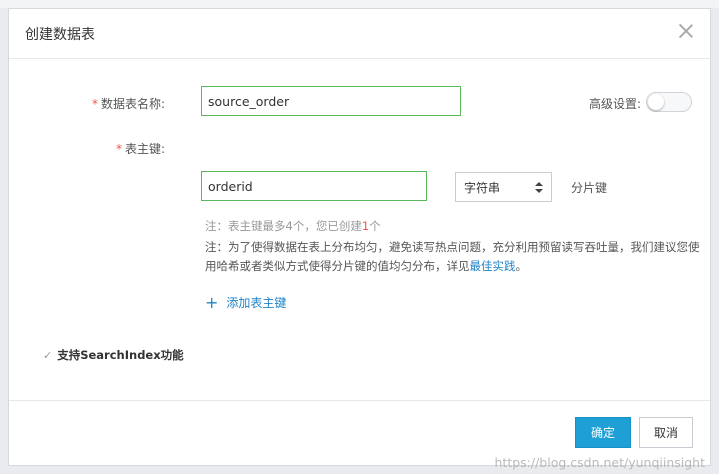 This screenshot has height=474, width=719. I want to click on table-name-label-text: 数据表名称:, so click(132, 104).